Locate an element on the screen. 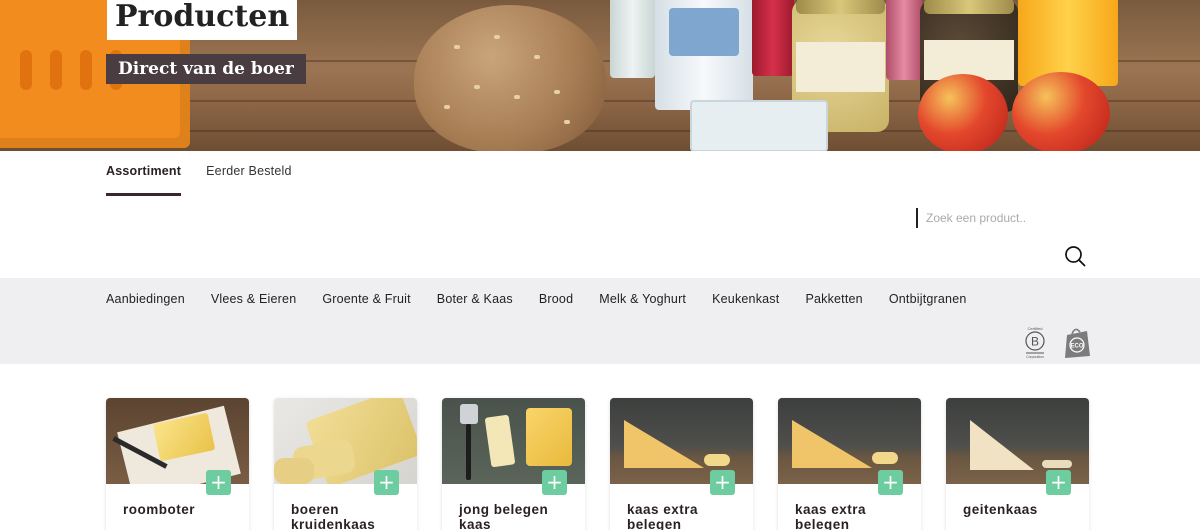 The width and height of the screenshot is (1200, 530). category-ontbijtgranen: Ontbijtgranen is located at coordinates (928, 299).